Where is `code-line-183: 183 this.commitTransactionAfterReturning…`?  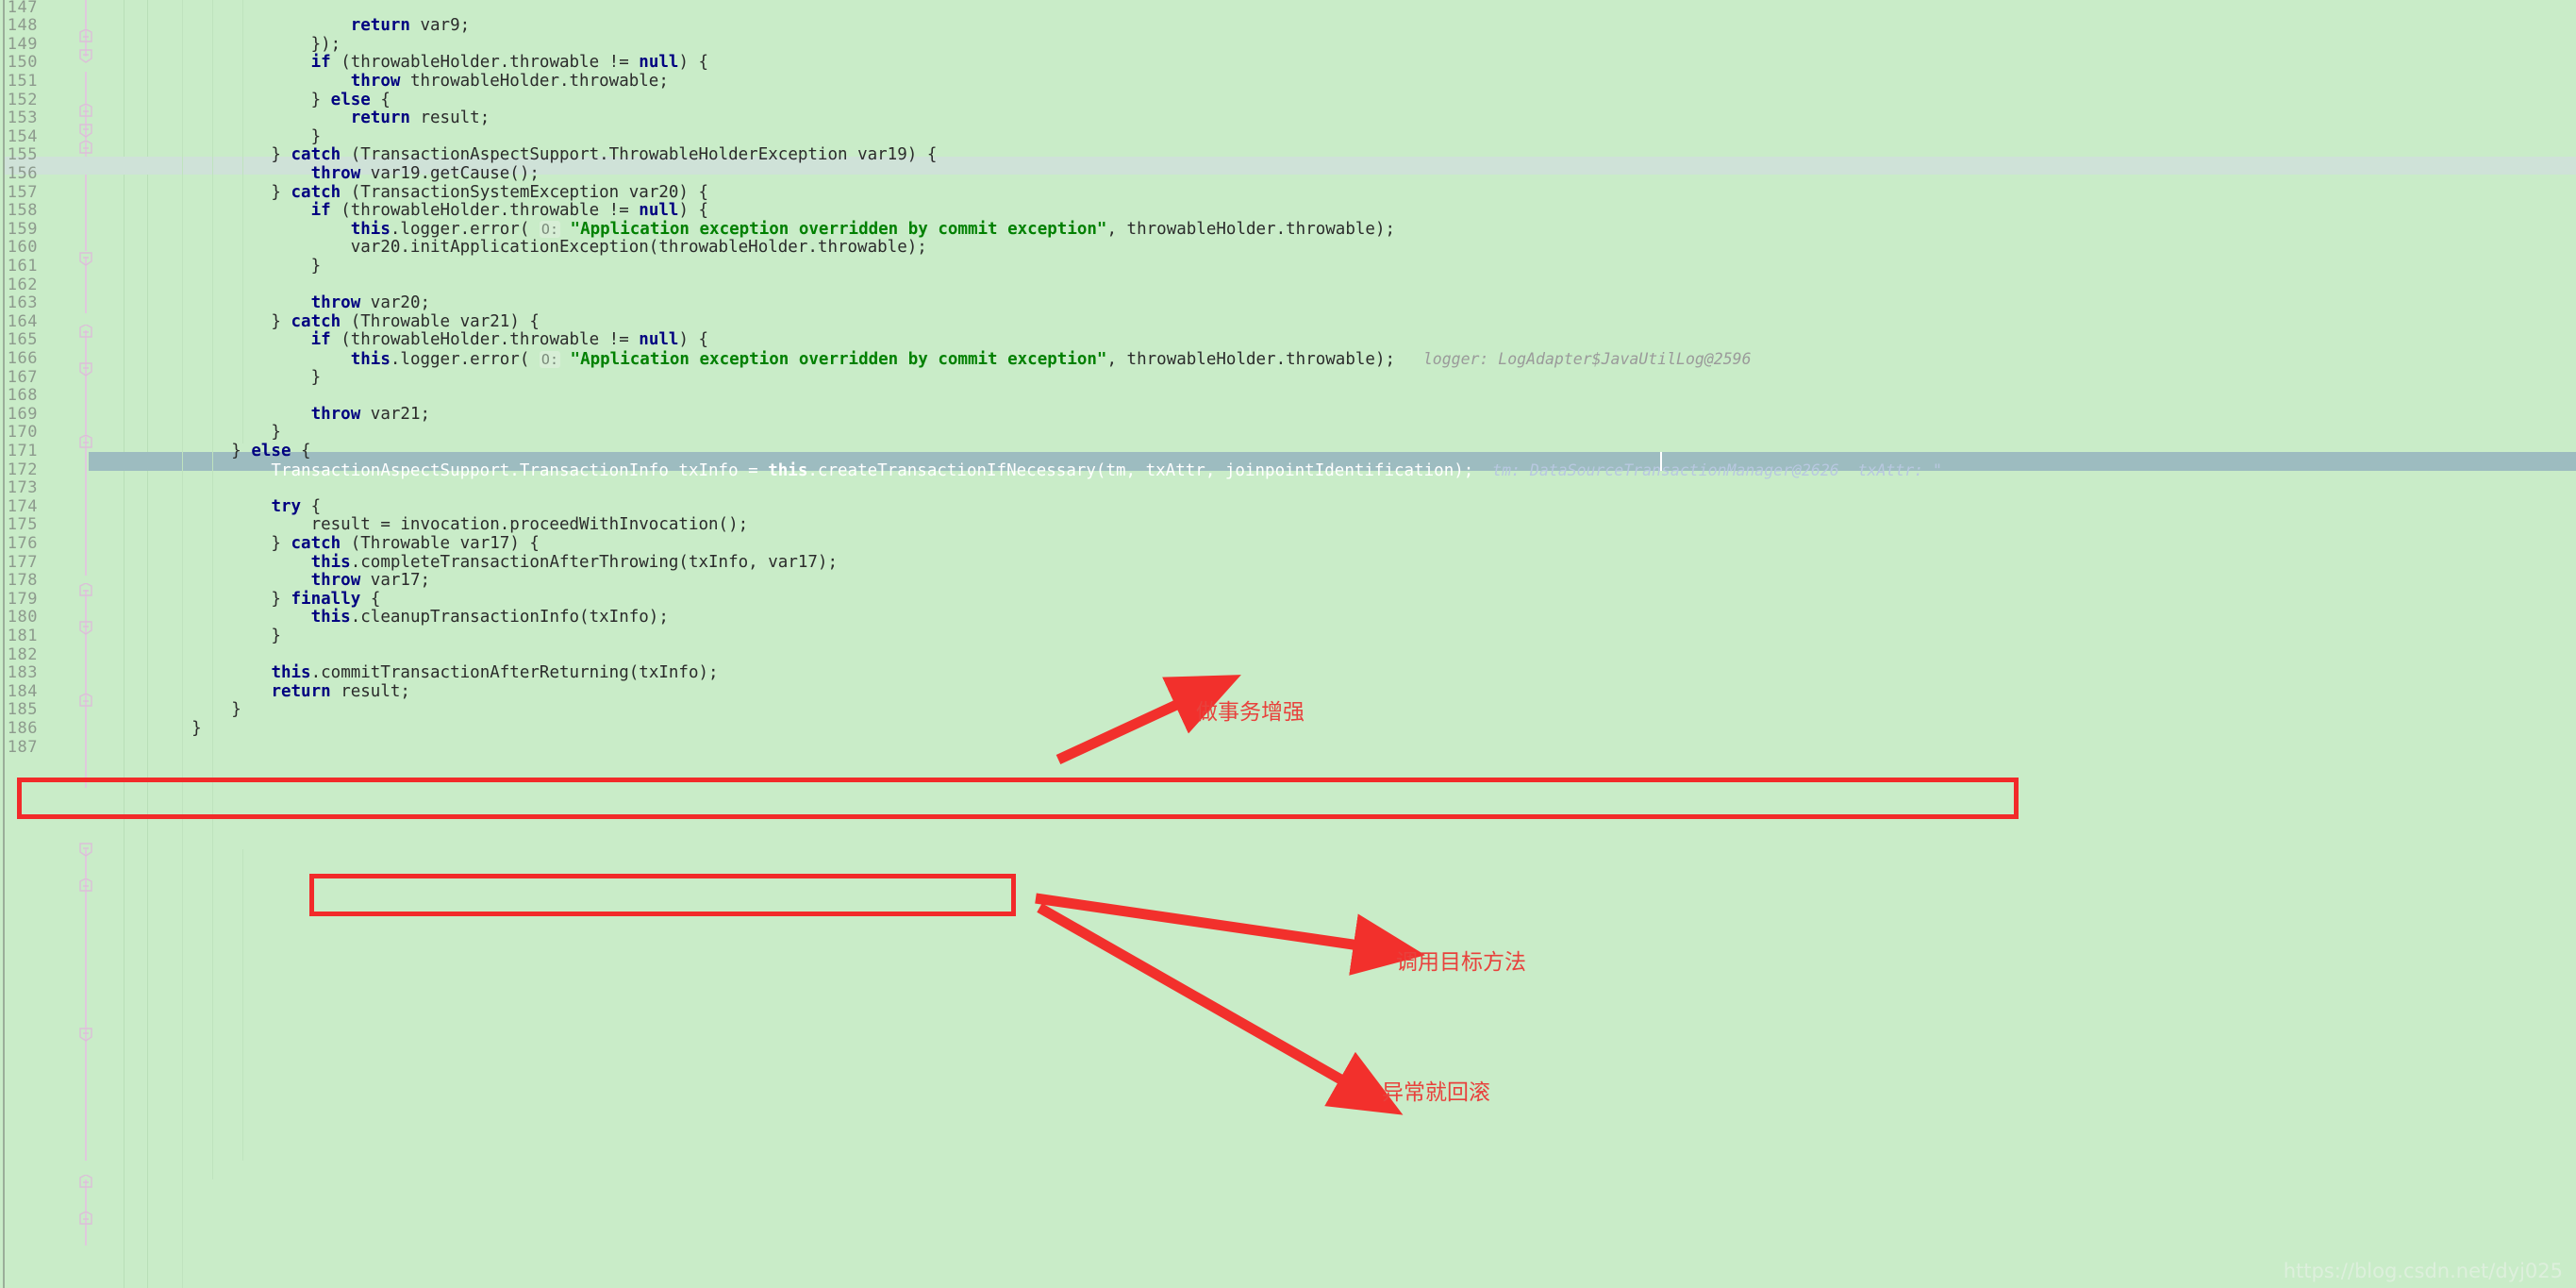
code-line-183: 183 this.commitTransactionAfterReturning… is located at coordinates (1288, 673).